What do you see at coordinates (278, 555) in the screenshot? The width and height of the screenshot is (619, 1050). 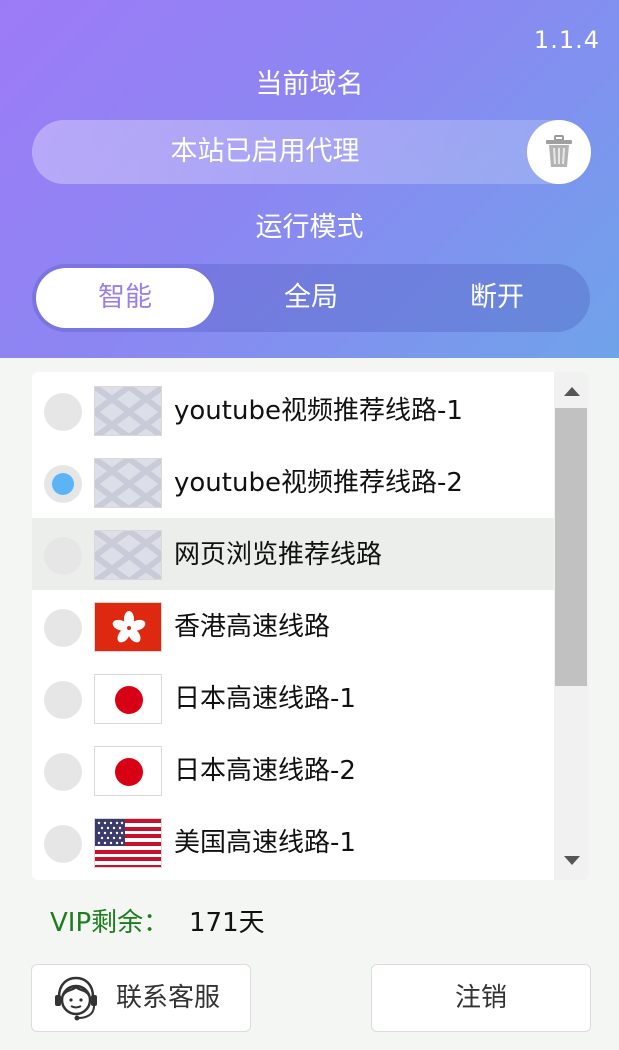 I see `list-item-label: 网页浏览推荐线路` at bounding box center [278, 555].